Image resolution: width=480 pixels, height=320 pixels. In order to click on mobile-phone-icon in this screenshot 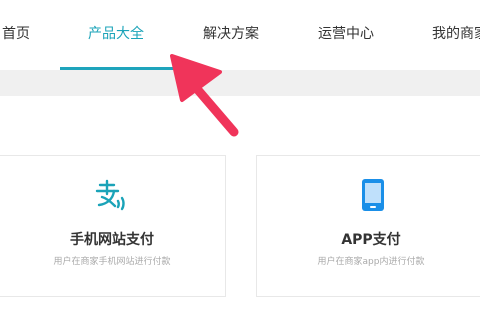, I will do `click(373, 195)`.